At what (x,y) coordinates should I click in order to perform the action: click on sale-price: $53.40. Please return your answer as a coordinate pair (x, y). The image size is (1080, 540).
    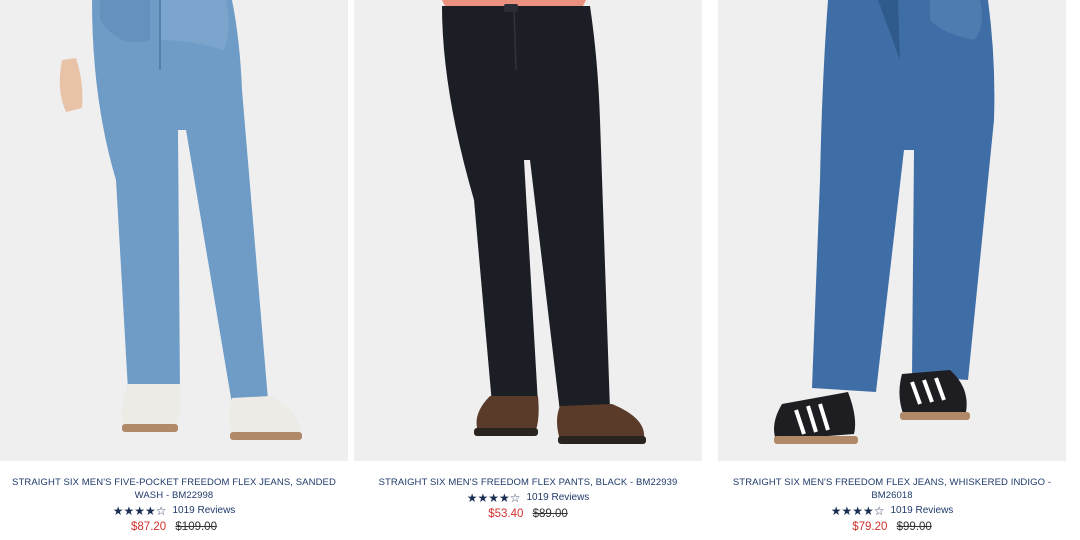
    Looking at the image, I should click on (506, 514).